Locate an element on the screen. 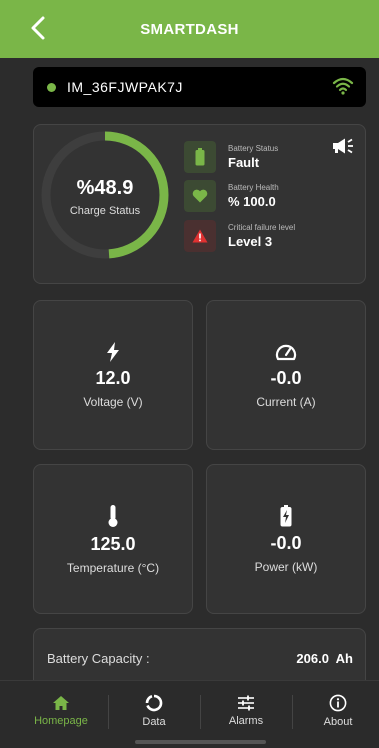 The image size is (379, 748). connection-status-dot is located at coordinates (51, 87).